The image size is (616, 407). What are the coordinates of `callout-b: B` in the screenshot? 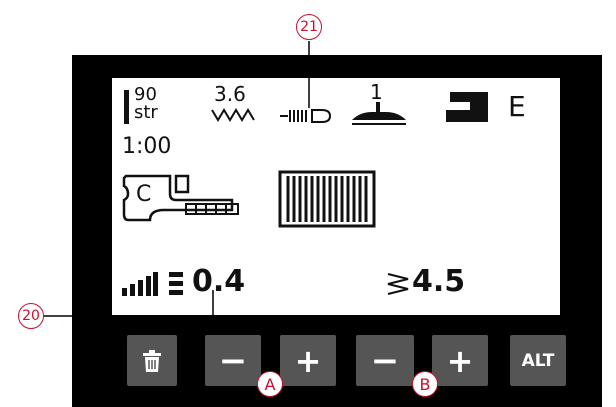 It's located at (425, 384).